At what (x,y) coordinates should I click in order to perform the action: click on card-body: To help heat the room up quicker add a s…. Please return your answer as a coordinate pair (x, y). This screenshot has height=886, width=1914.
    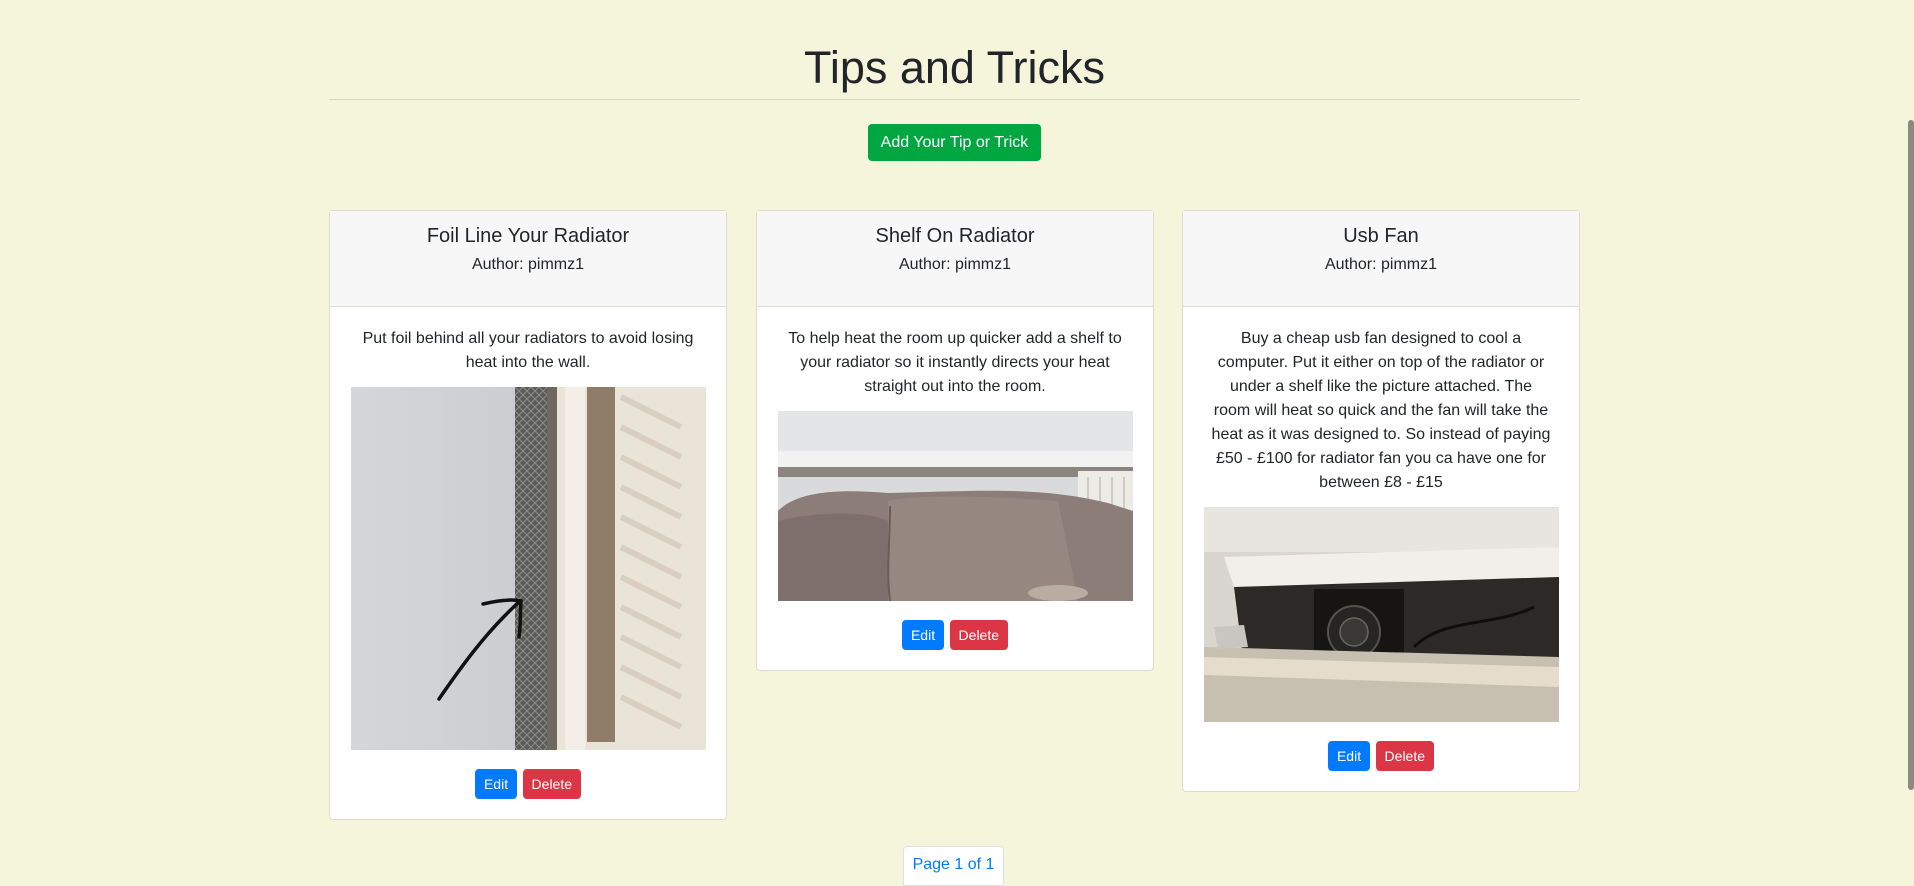
    Looking at the image, I should click on (955, 488).